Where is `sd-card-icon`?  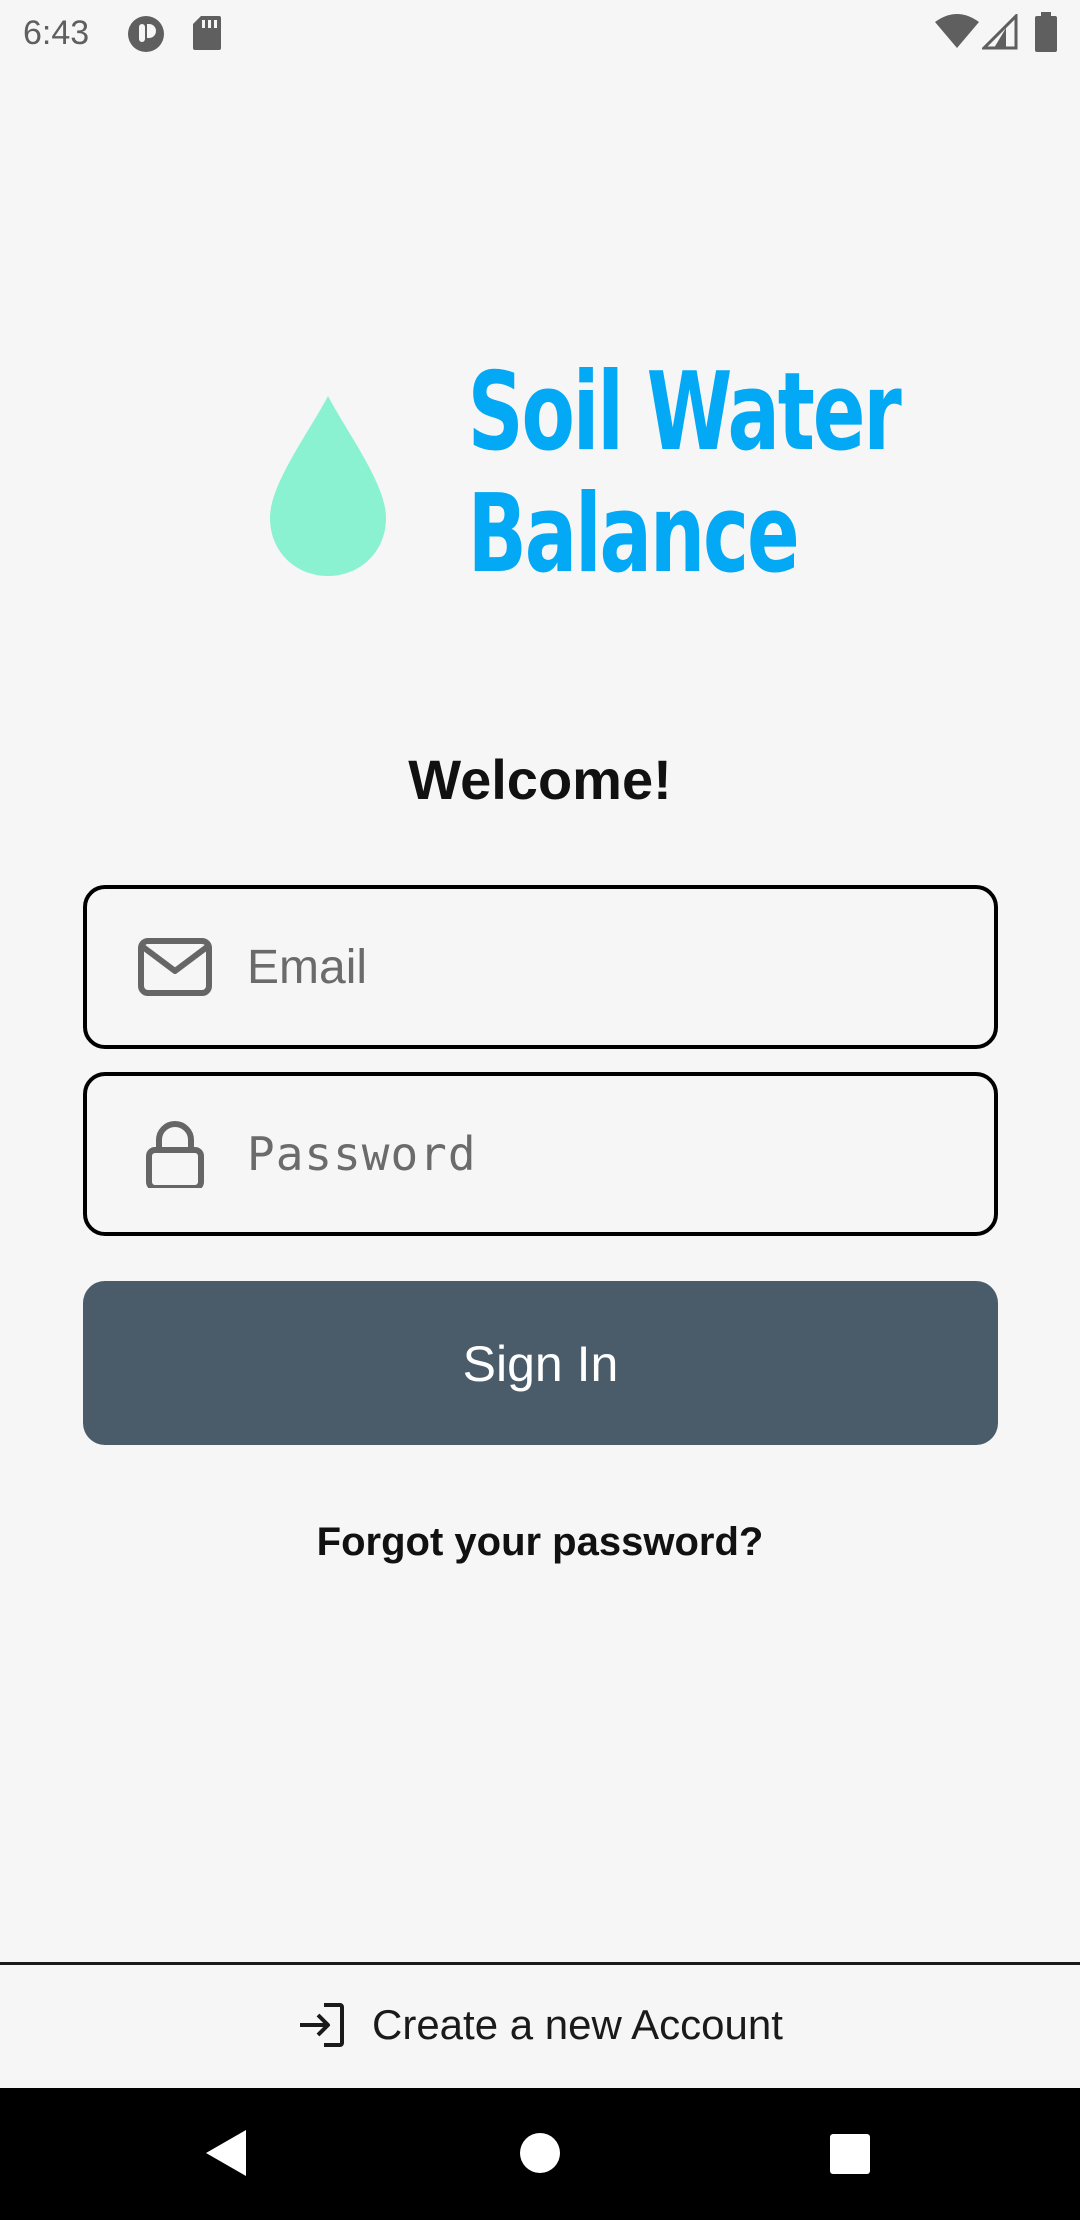
sd-card-icon is located at coordinates (207, 33).